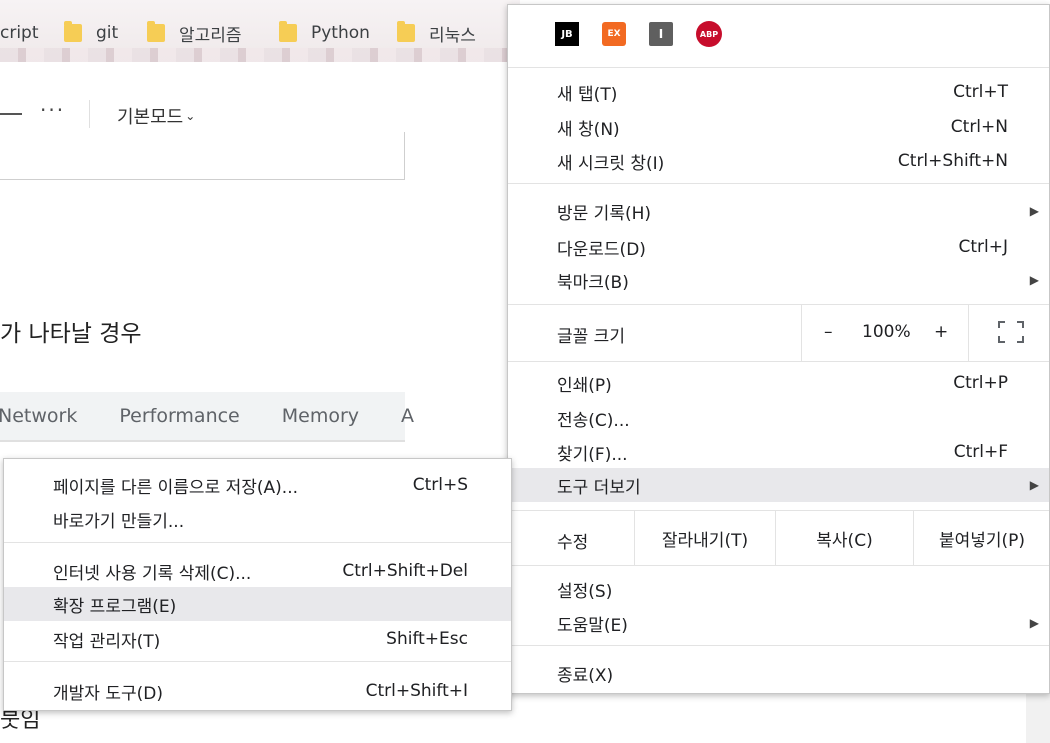 The width and height of the screenshot is (1050, 743). What do you see at coordinates (257, 639) in the screenshot?
I see `submenu-item-task-manager: 작업 관리자(T) Shift+Esc` at bounding box center [257, 639].